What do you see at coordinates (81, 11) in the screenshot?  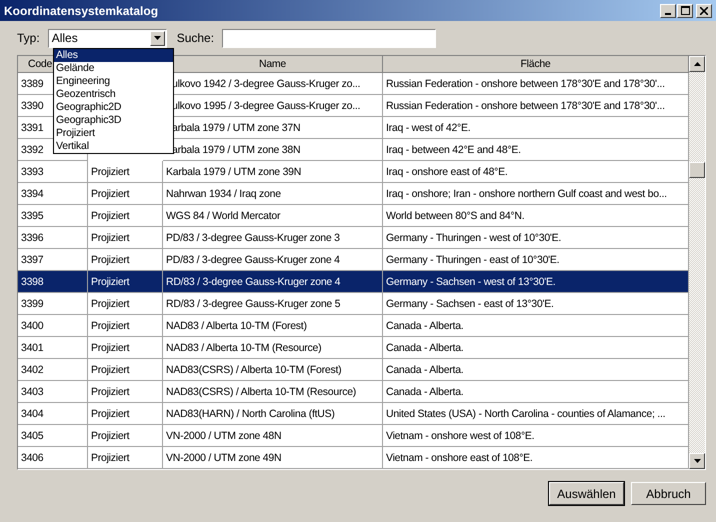 I see `window-title: Koordinatensystemkatalog` at bounding box center [81, 11].